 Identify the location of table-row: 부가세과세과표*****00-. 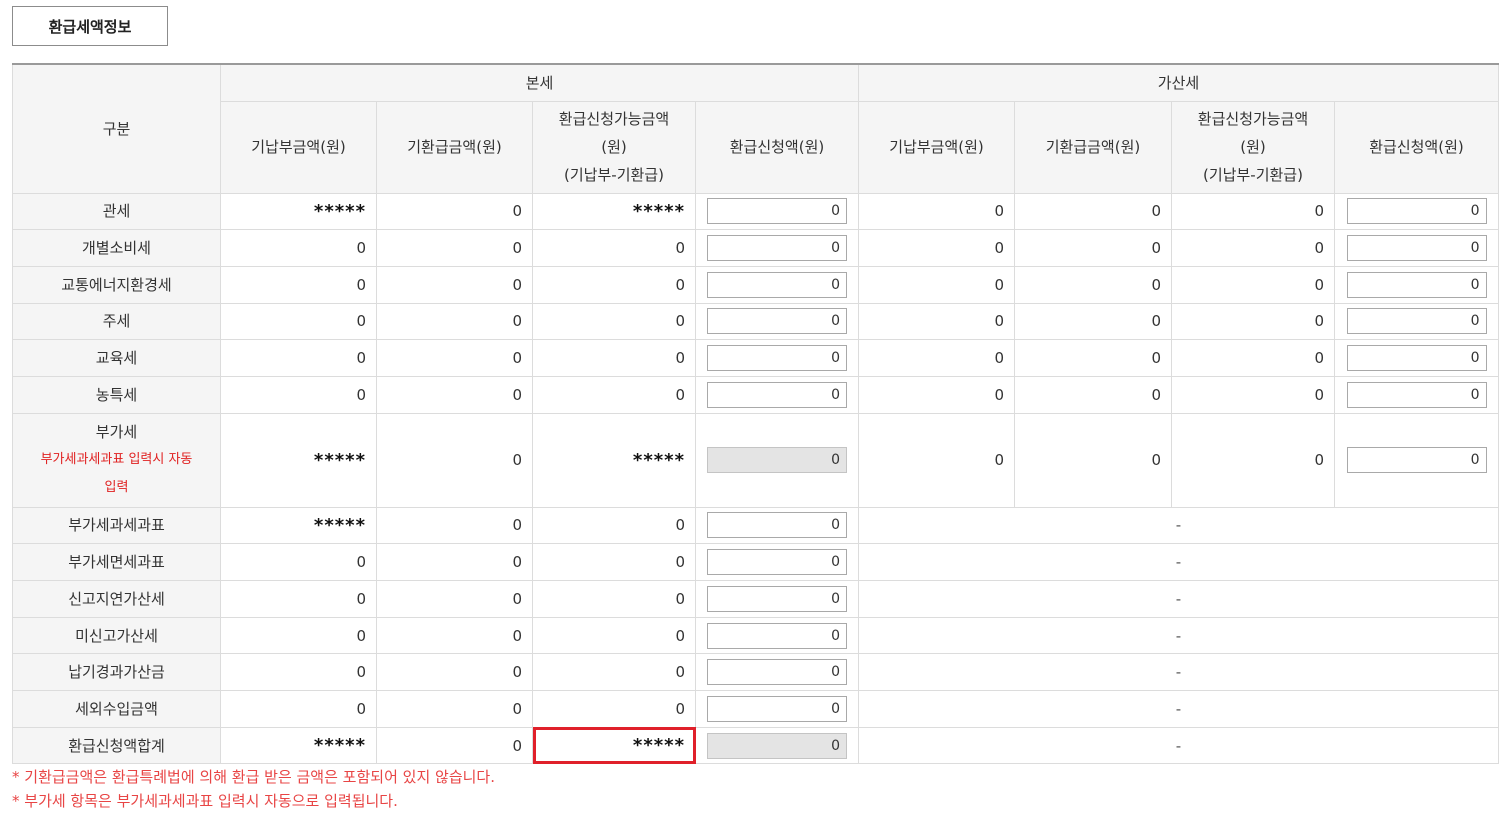
(755, 525).